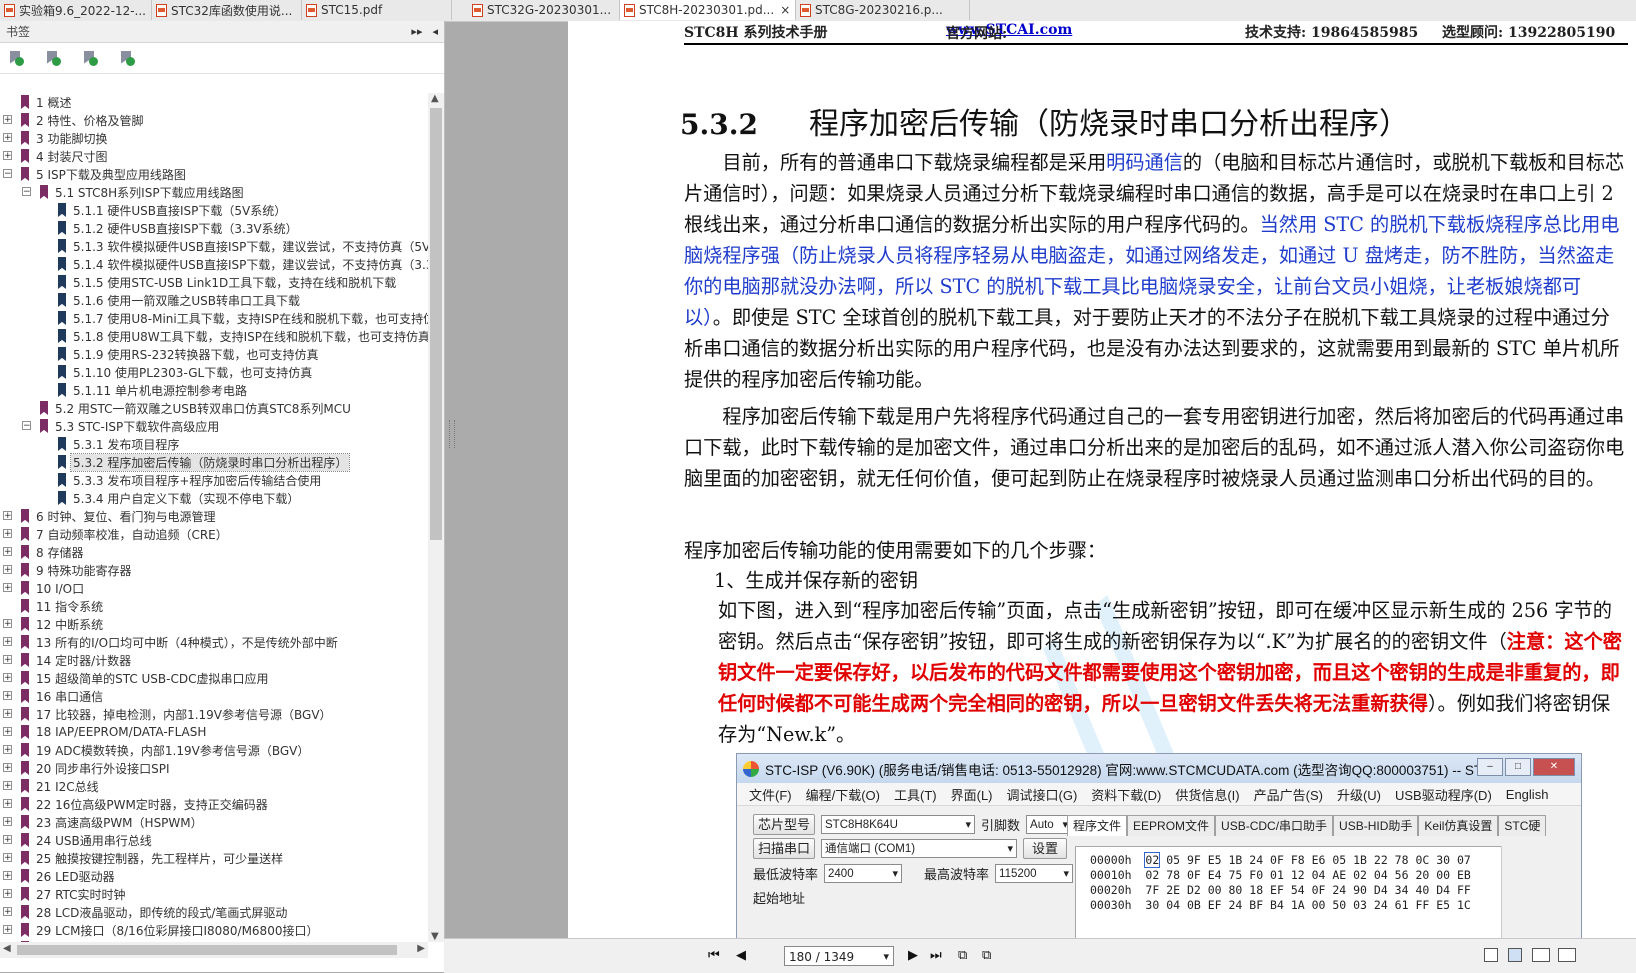 This screenshot has height=973, width=1636. Describe the element at coordinates (127, 58) in the screenshot. I see `find-bookmark-icon` at that location.